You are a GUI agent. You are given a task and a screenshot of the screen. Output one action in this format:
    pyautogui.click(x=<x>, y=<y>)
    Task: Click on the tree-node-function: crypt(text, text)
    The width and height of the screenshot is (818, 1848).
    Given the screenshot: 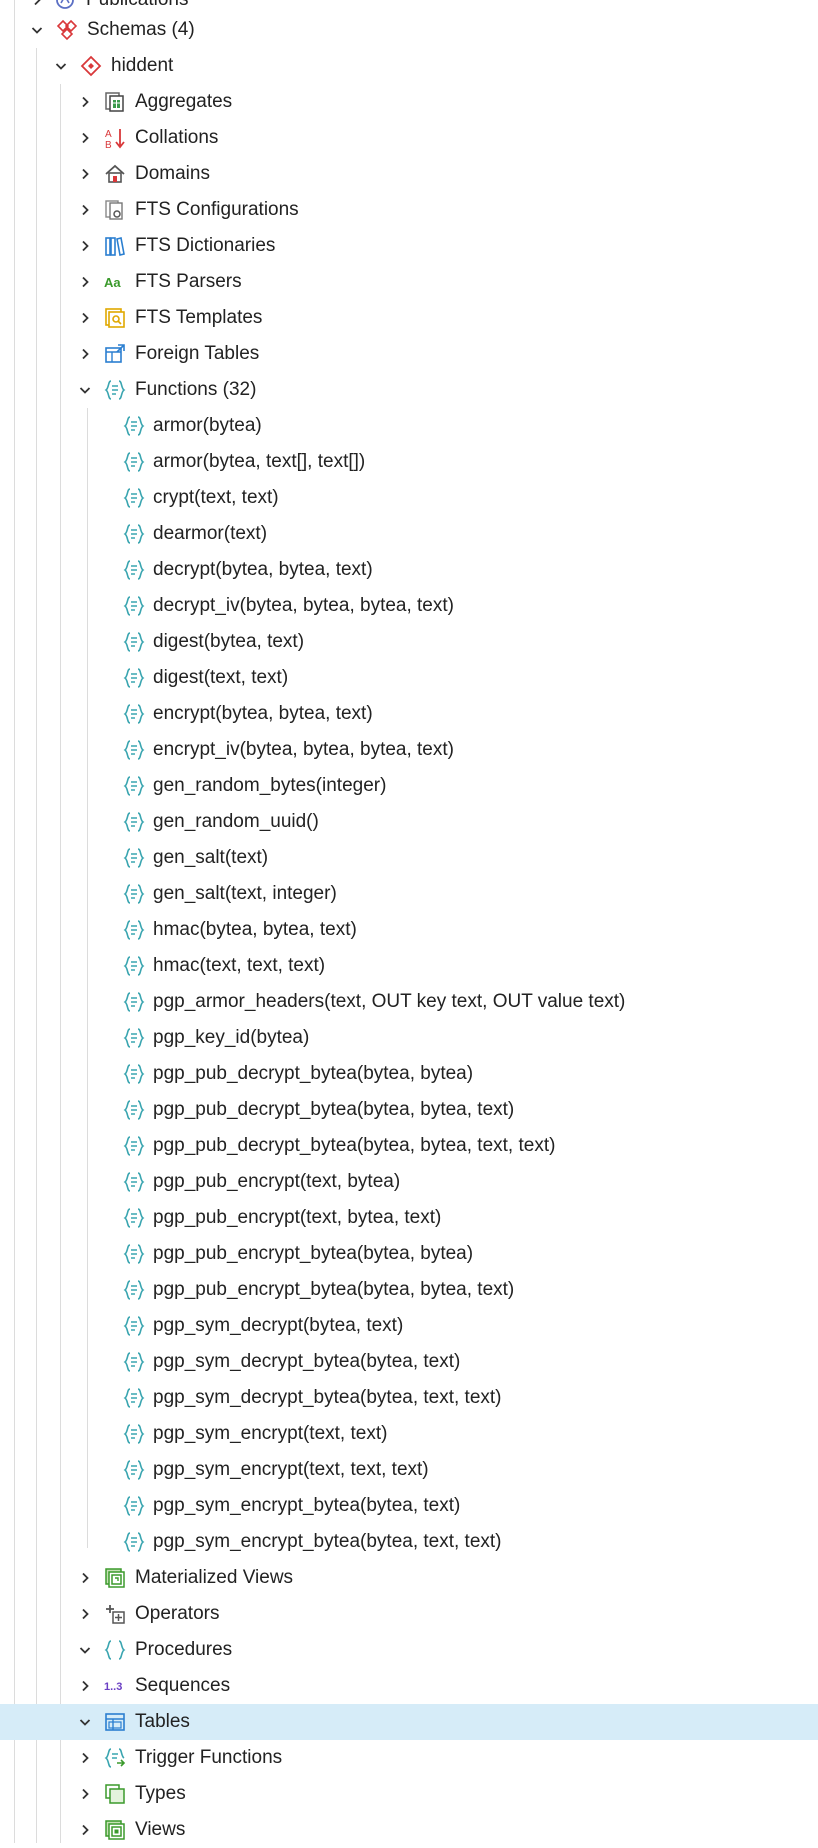 What is the action you would take?
    pyautogui.click(x=409, y=498)
    